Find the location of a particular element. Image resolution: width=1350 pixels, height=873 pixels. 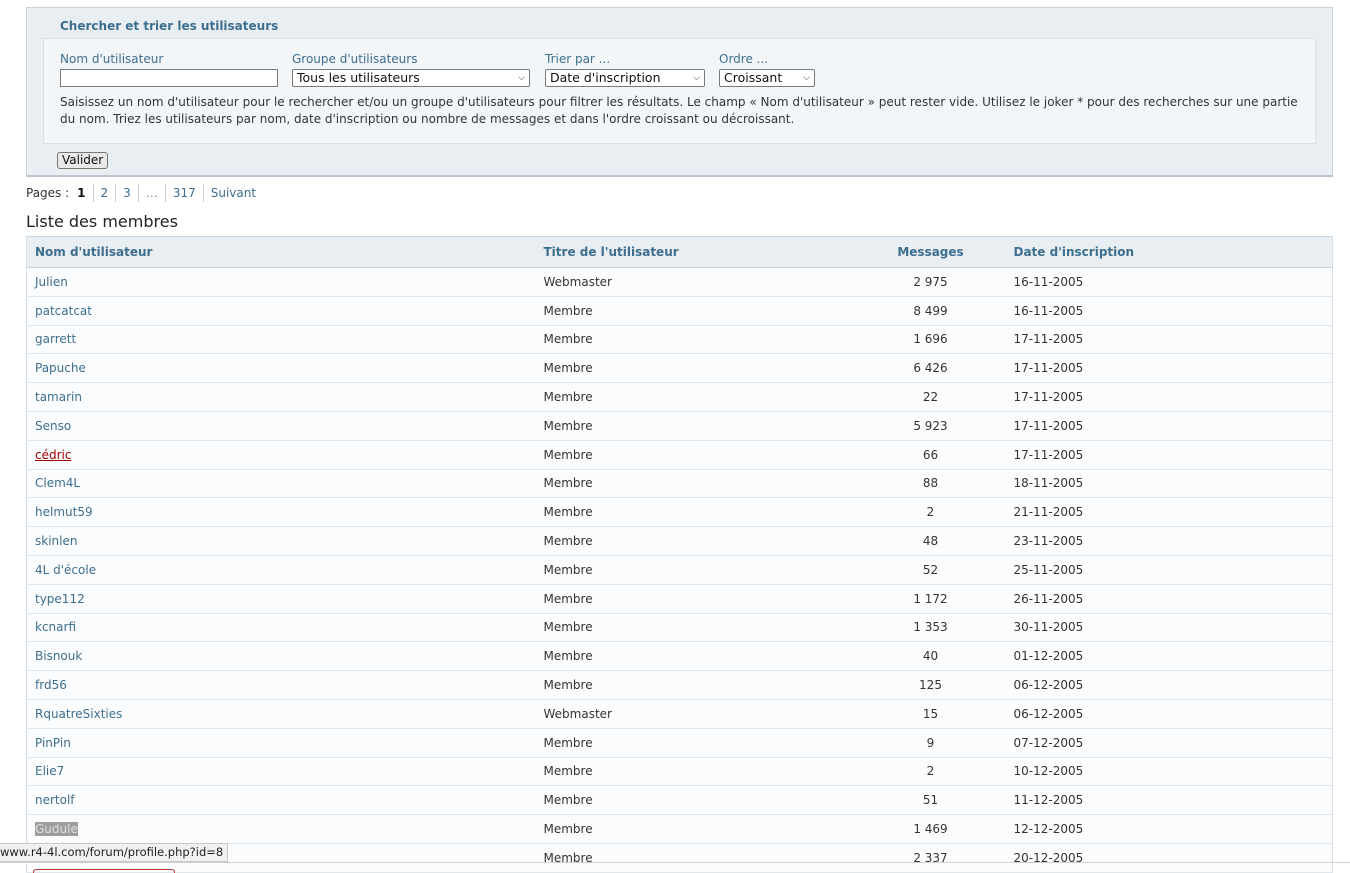

username-text: patcatcat is located at coordinates (63, 310).